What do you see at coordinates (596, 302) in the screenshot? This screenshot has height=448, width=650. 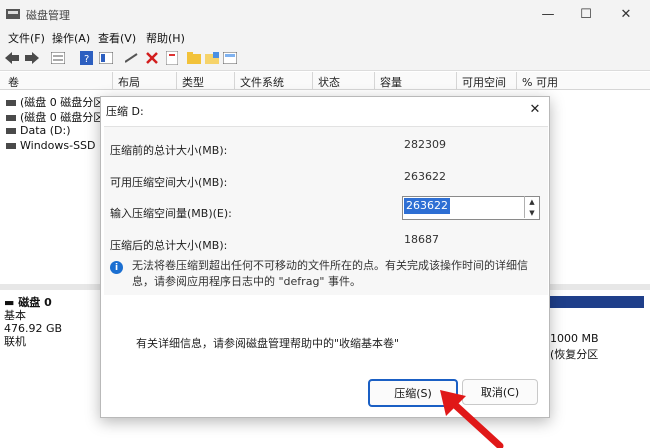 I see `partition-bar` at bounding box center [596, 302].